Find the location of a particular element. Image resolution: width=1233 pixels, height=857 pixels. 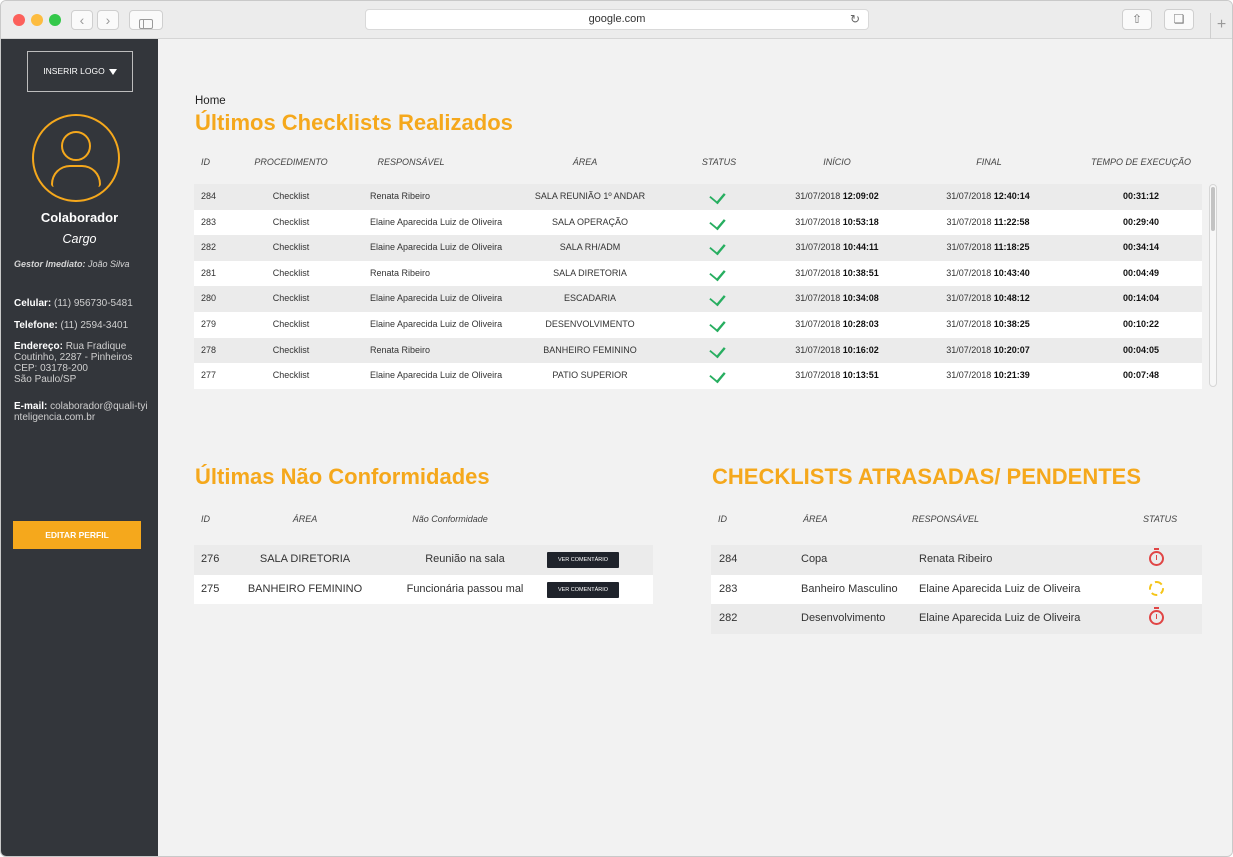

checklist-end-cell: 31/07/2018 11:22:58 is located at coordinates (988, 223).